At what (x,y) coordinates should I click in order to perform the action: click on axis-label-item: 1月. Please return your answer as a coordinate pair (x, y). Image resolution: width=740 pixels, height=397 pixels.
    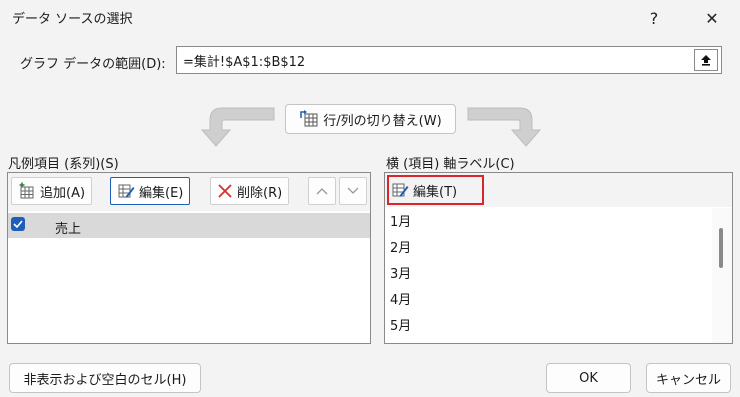
    Looking at the image, I should click on (400, 220).